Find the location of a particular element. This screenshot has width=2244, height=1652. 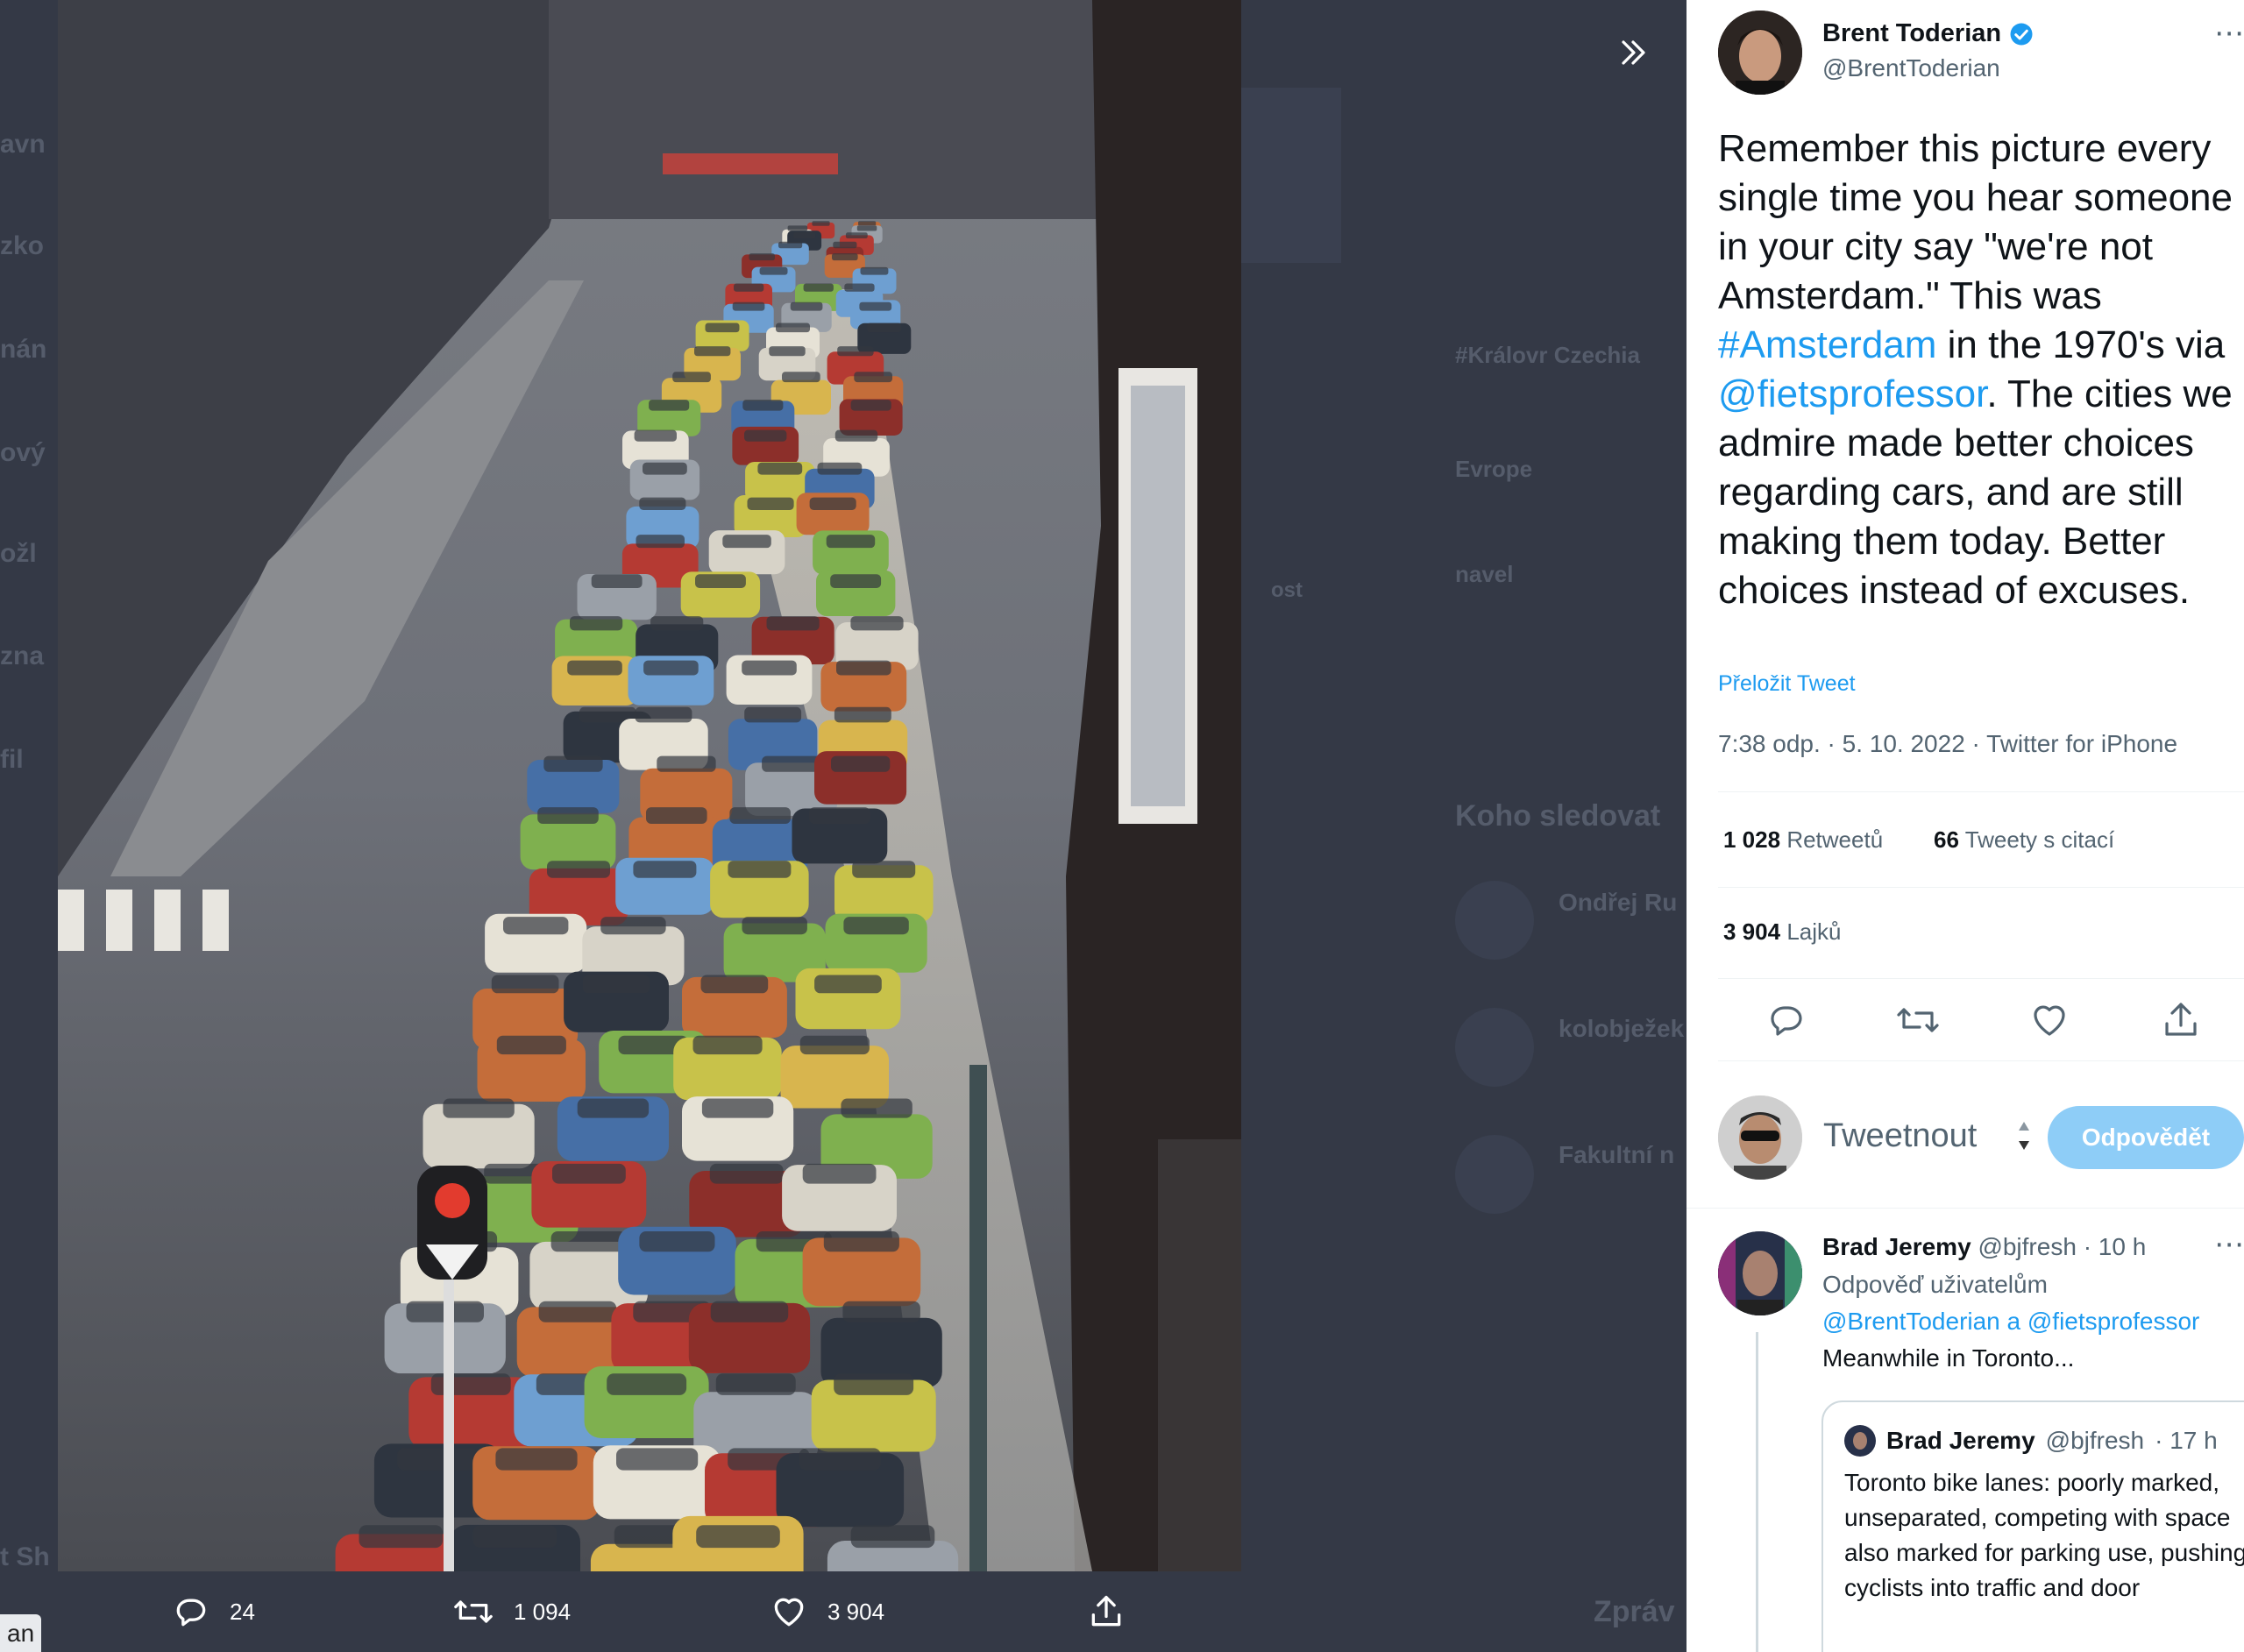

media-reply-button: 24 is located at coordinates (213, 1612).